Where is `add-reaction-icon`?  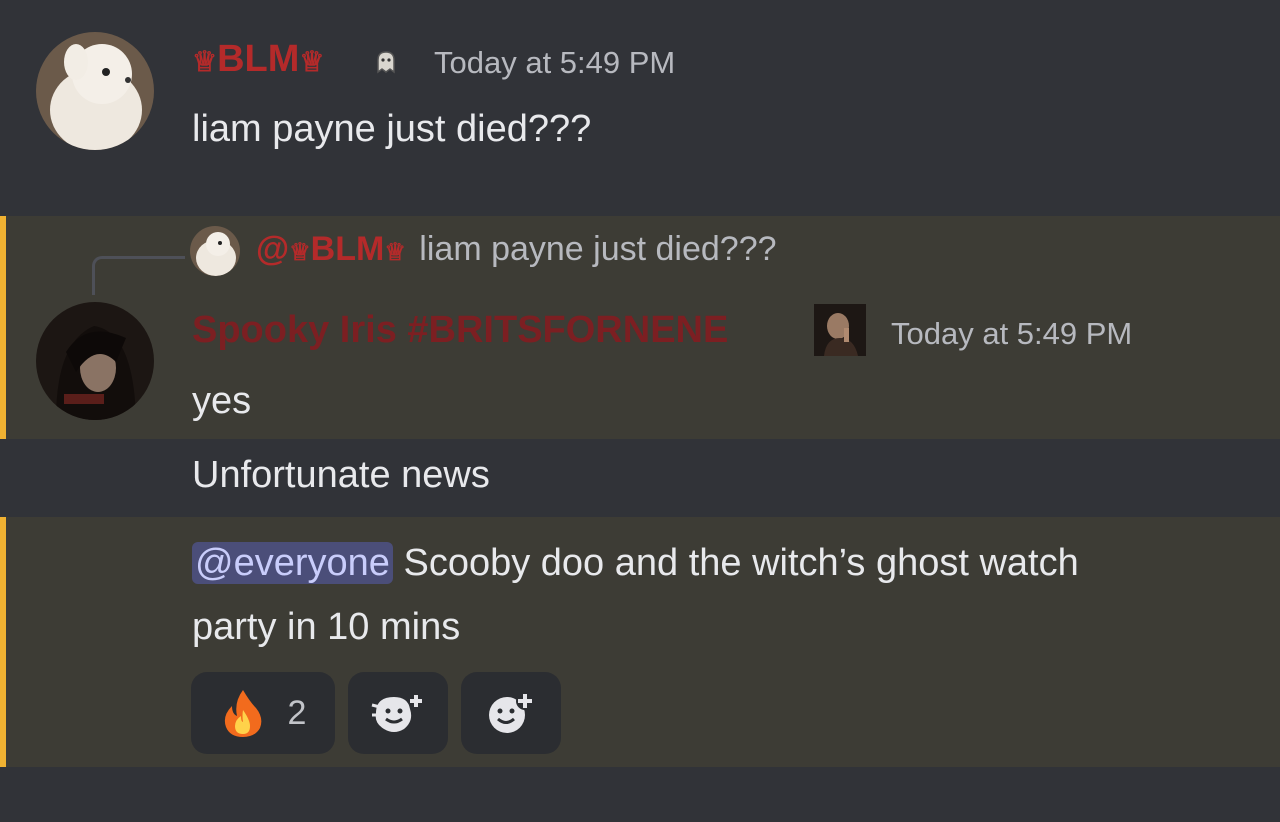
add-reaction-icon is located at coordinates (511, 712).